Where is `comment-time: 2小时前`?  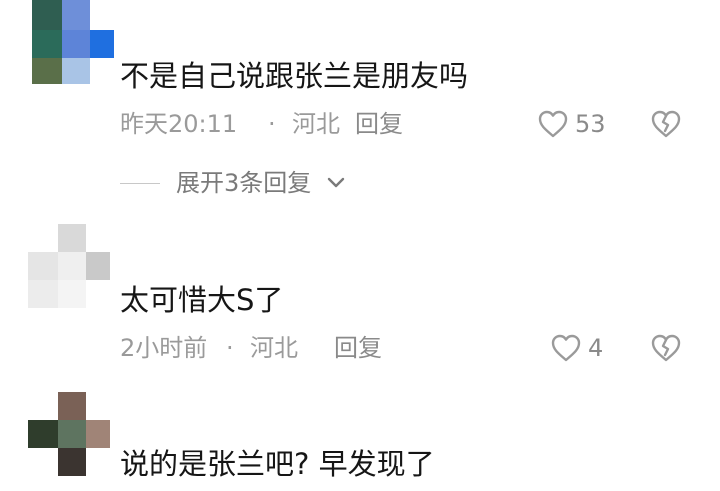 comment-time: 2小时前 is located at coordinates (164, 348).